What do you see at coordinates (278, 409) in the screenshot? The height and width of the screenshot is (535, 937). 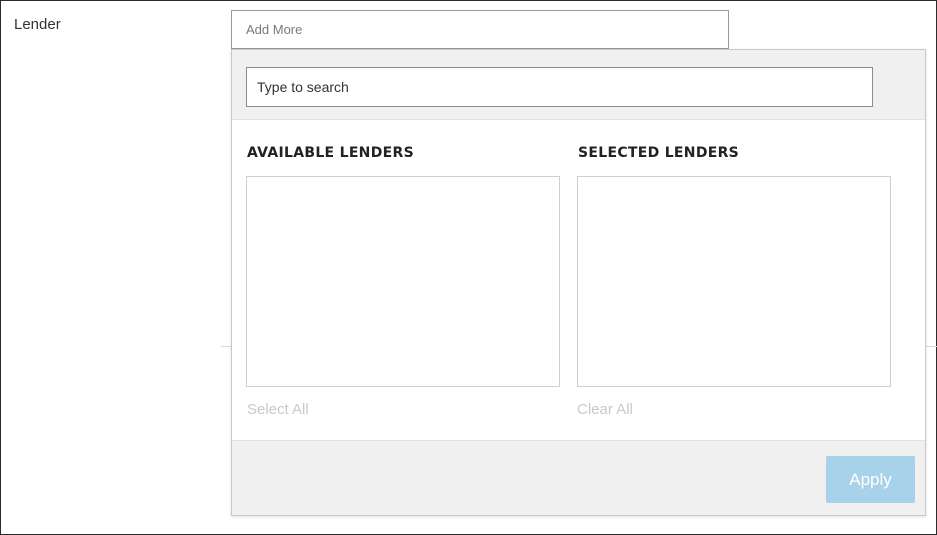 I see `select-all-link: Select All` at bounding box center [278, 409].